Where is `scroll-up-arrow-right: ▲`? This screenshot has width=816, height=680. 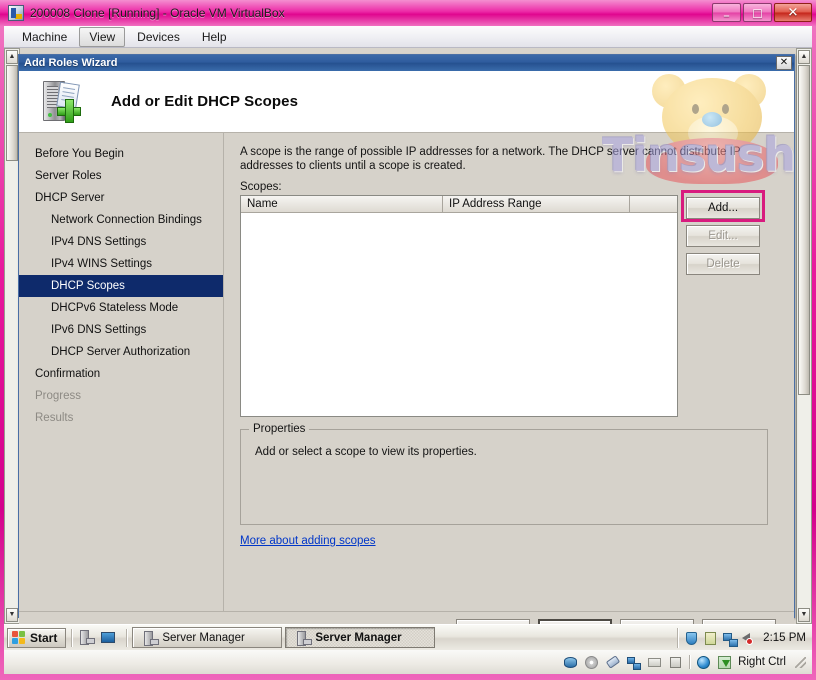 scroll-up-arrow-right: ▲ is located at coordinates (804, 57).